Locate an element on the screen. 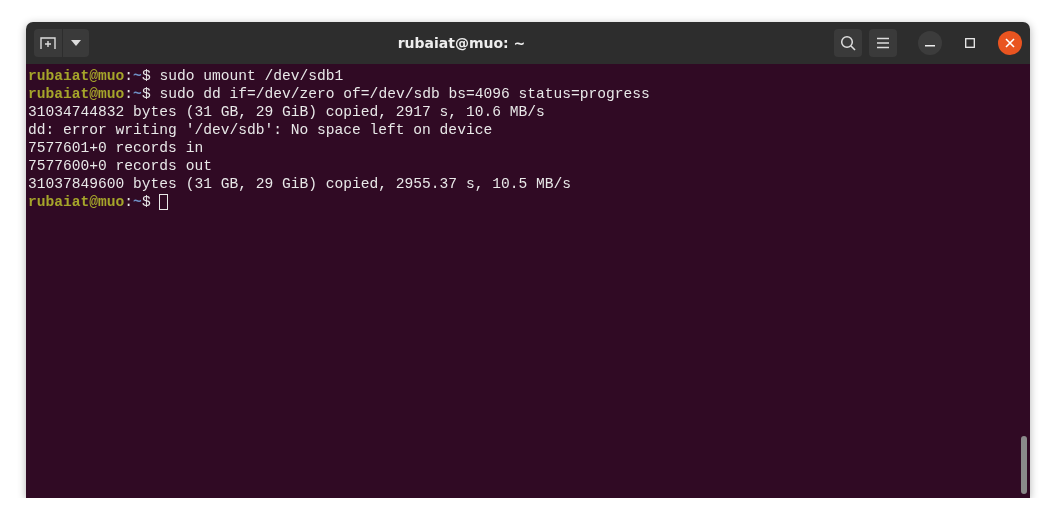  close-button is located at coordinates (1010, 43).